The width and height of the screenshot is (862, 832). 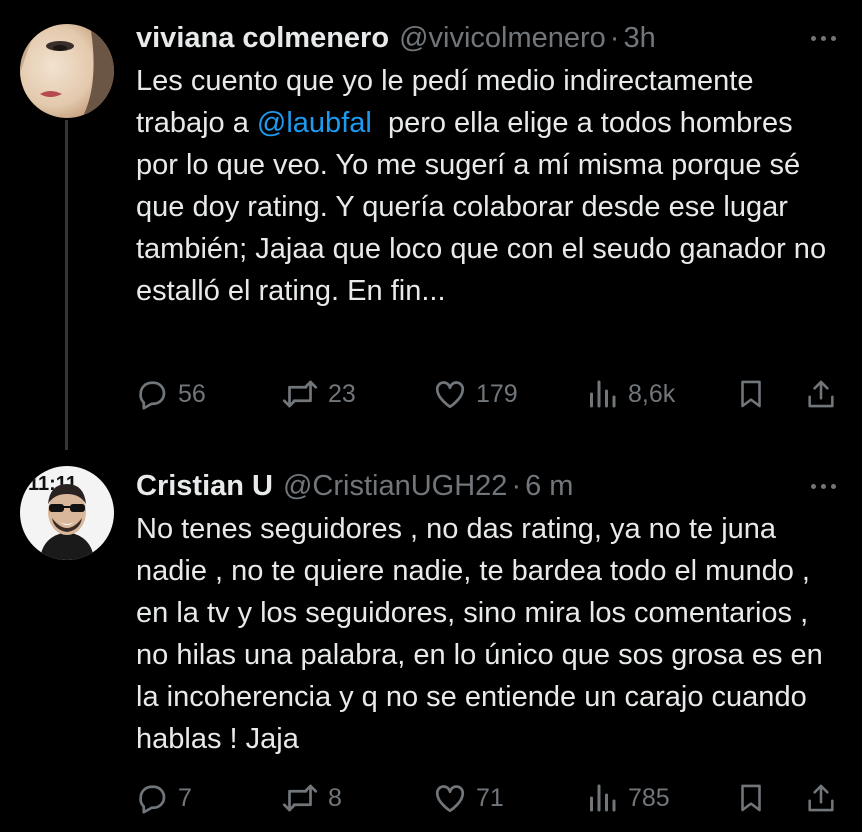 I want to click on author-handle: @vivicolmenero, so click(x=502, y=38).